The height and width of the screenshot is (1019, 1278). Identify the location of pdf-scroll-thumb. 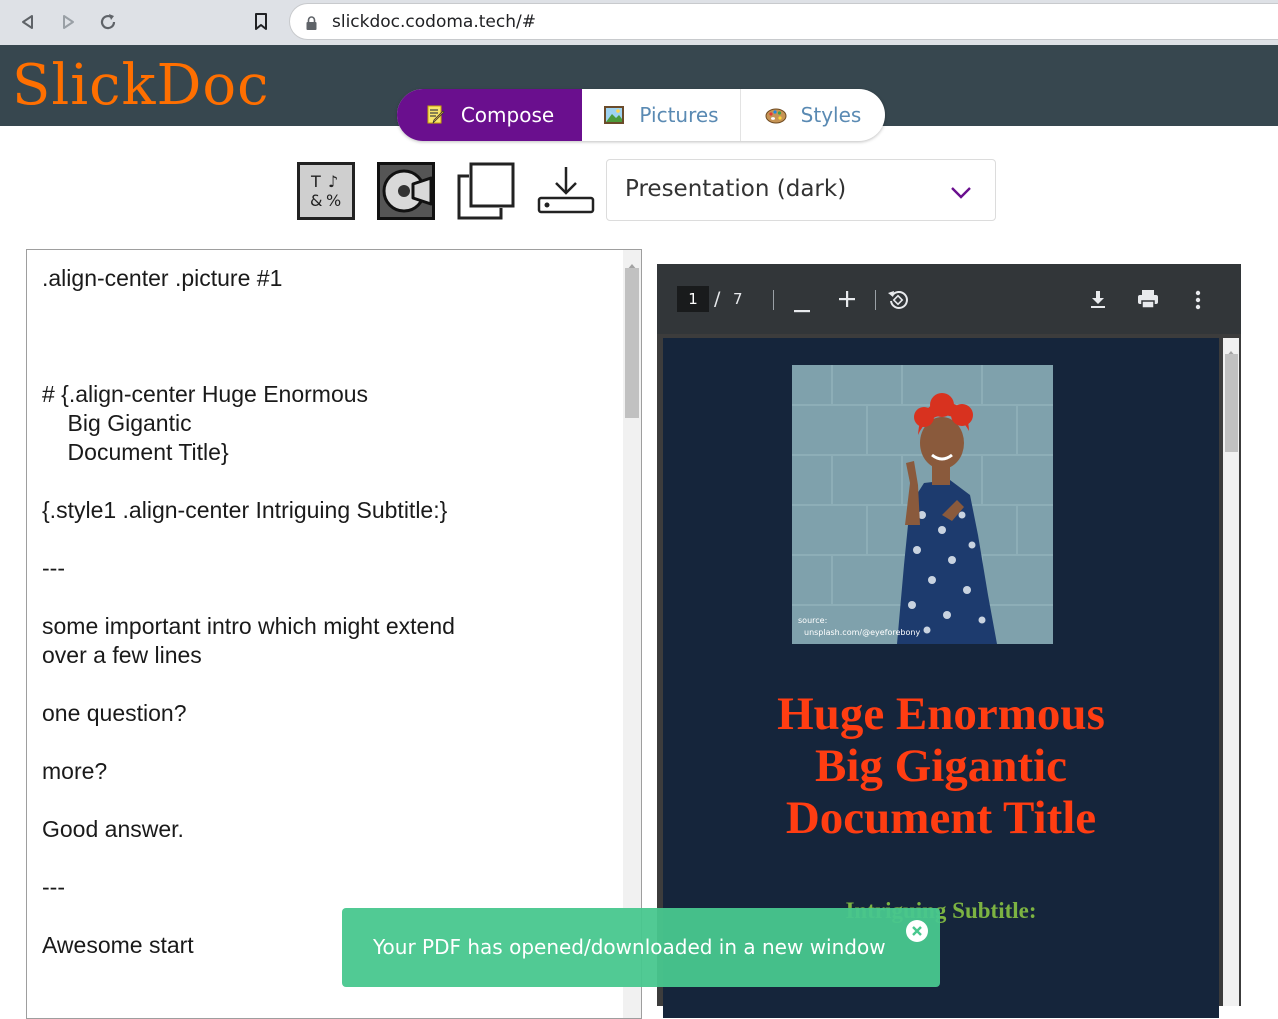
(1231, 403).